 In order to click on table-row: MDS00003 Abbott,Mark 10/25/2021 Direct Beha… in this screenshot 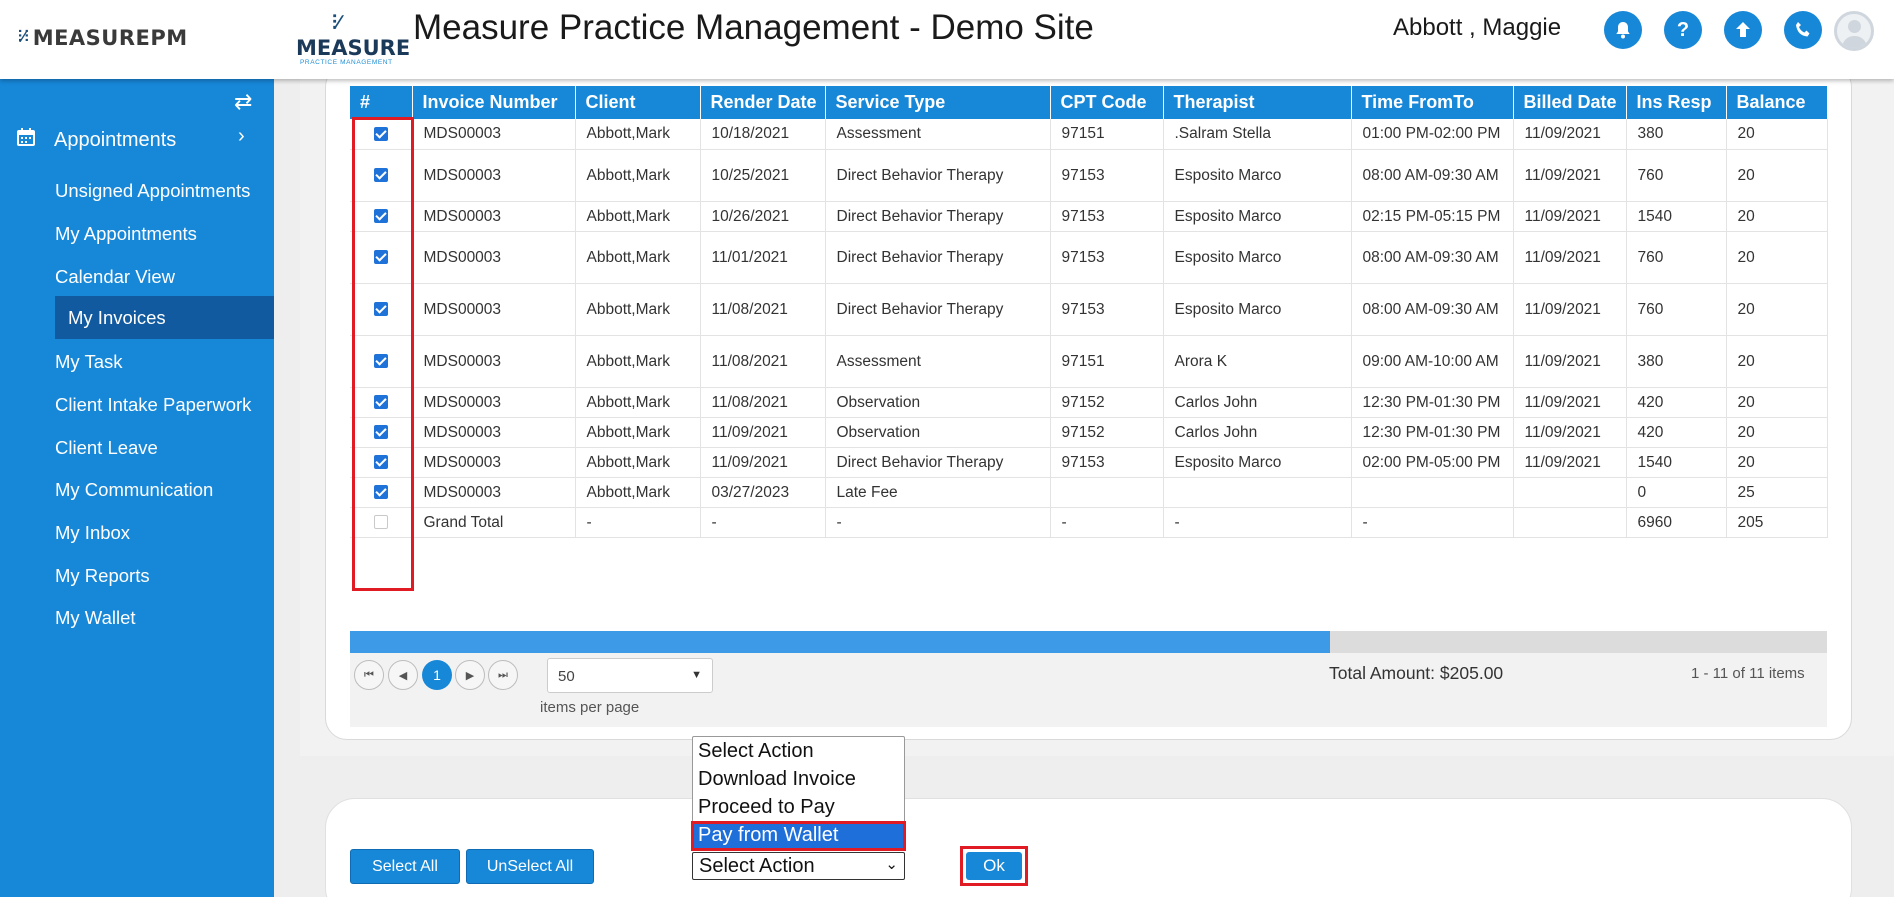, I will do `click(1089, 175)`.